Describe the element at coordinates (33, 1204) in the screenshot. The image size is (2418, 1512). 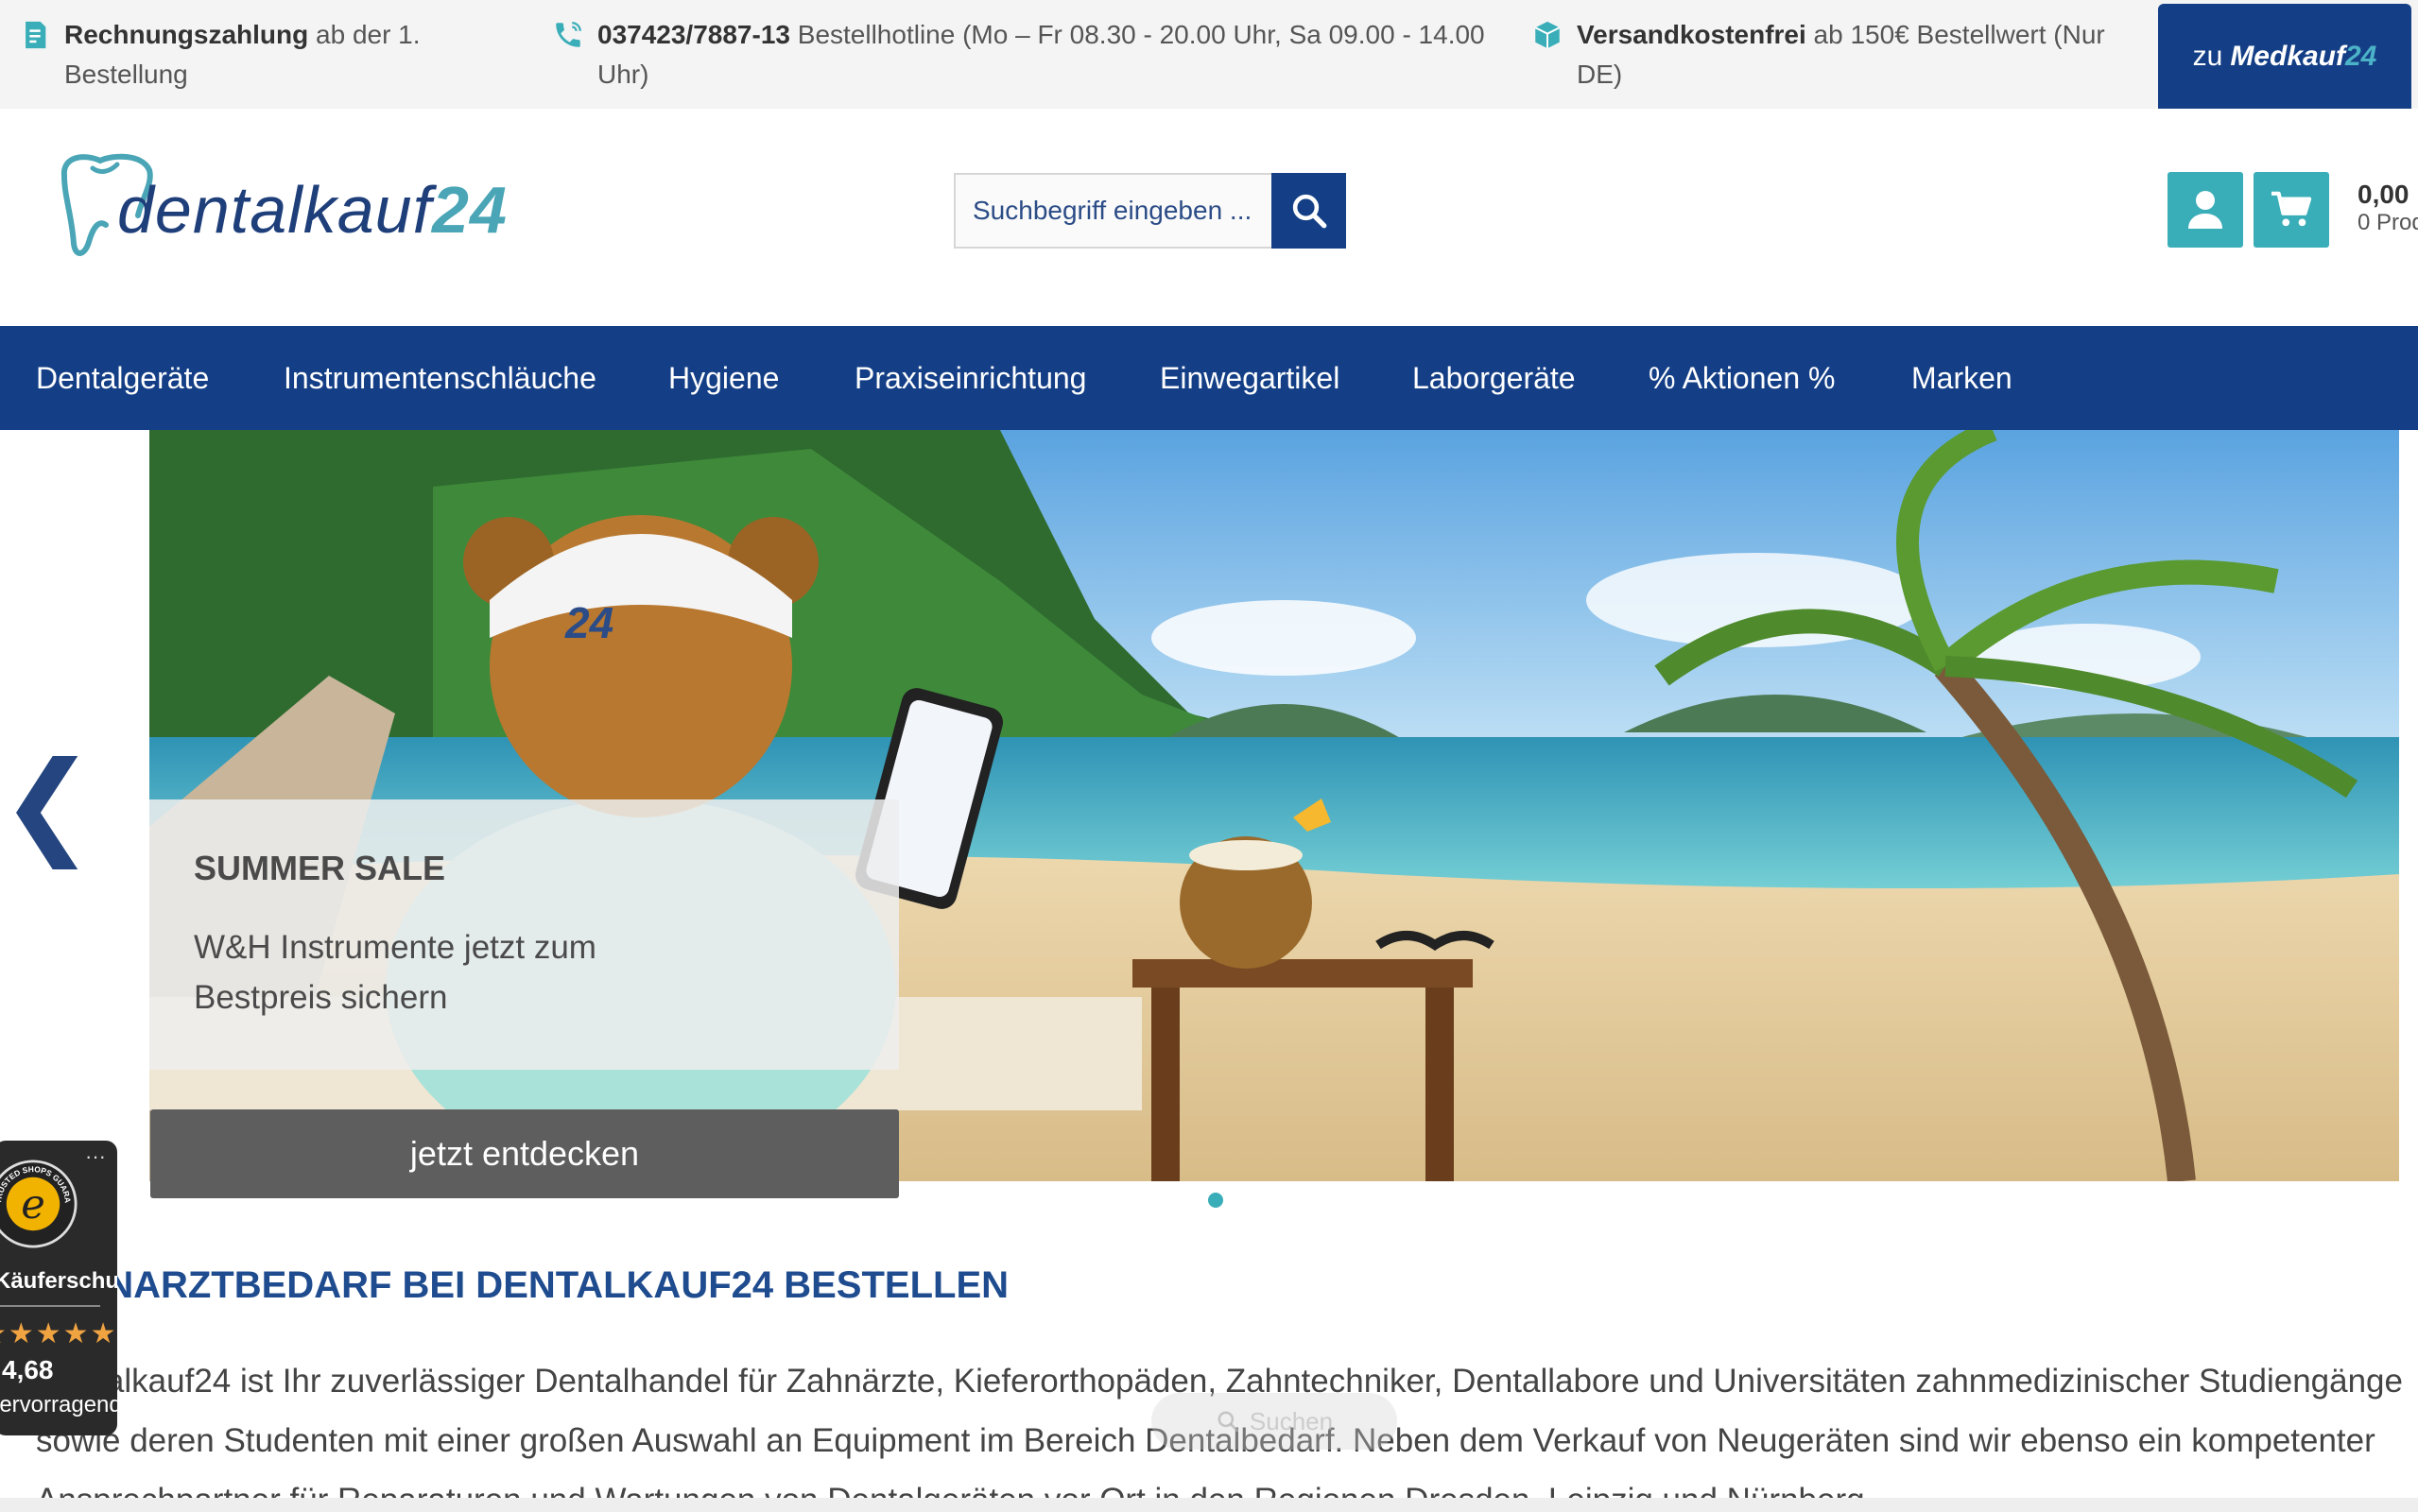
I see `svg-text: e` at that location.